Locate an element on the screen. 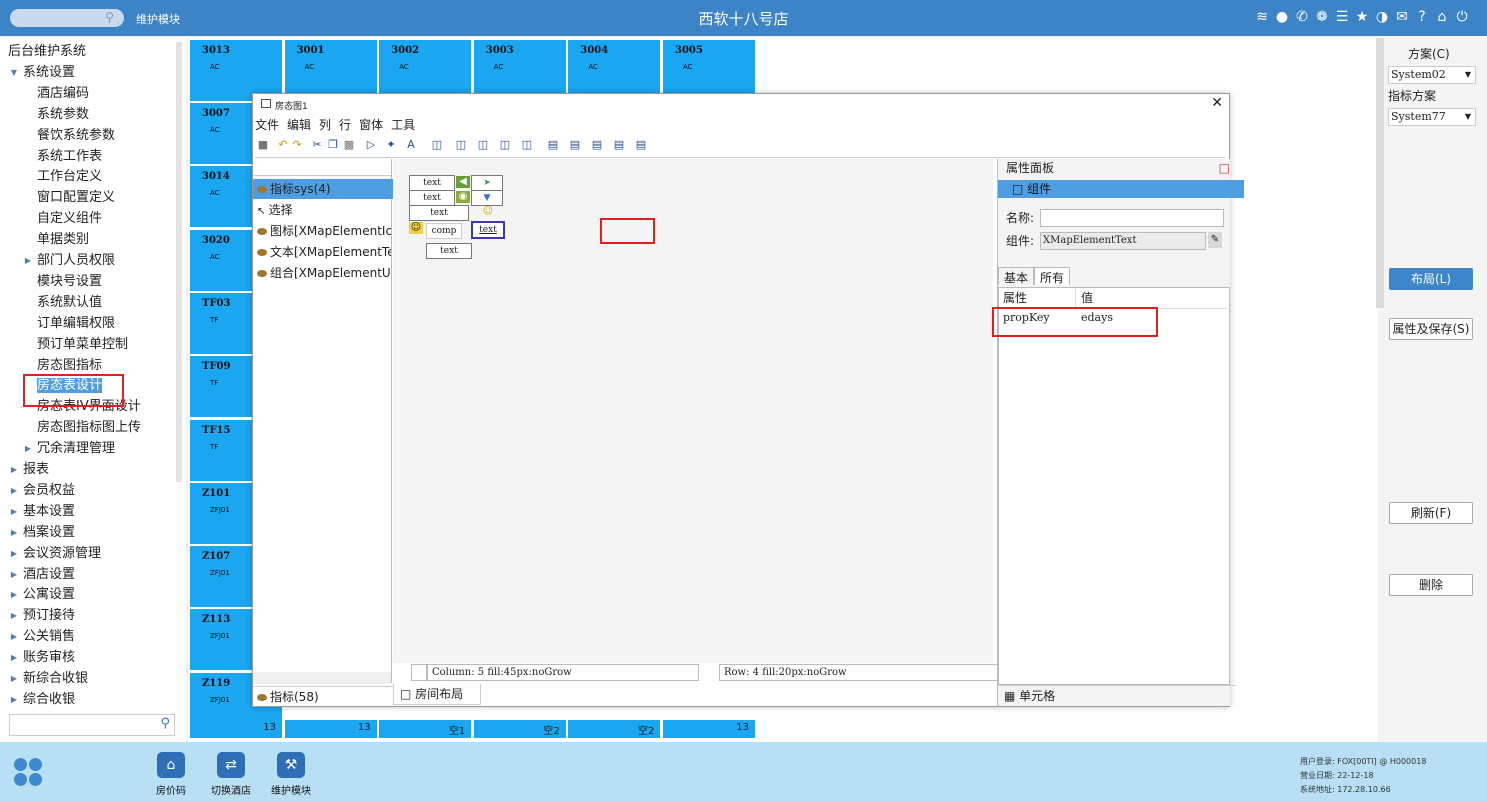 This screenshot has height=801, width=1487. image-icon: ◉ is located at coordinates (463, 197).